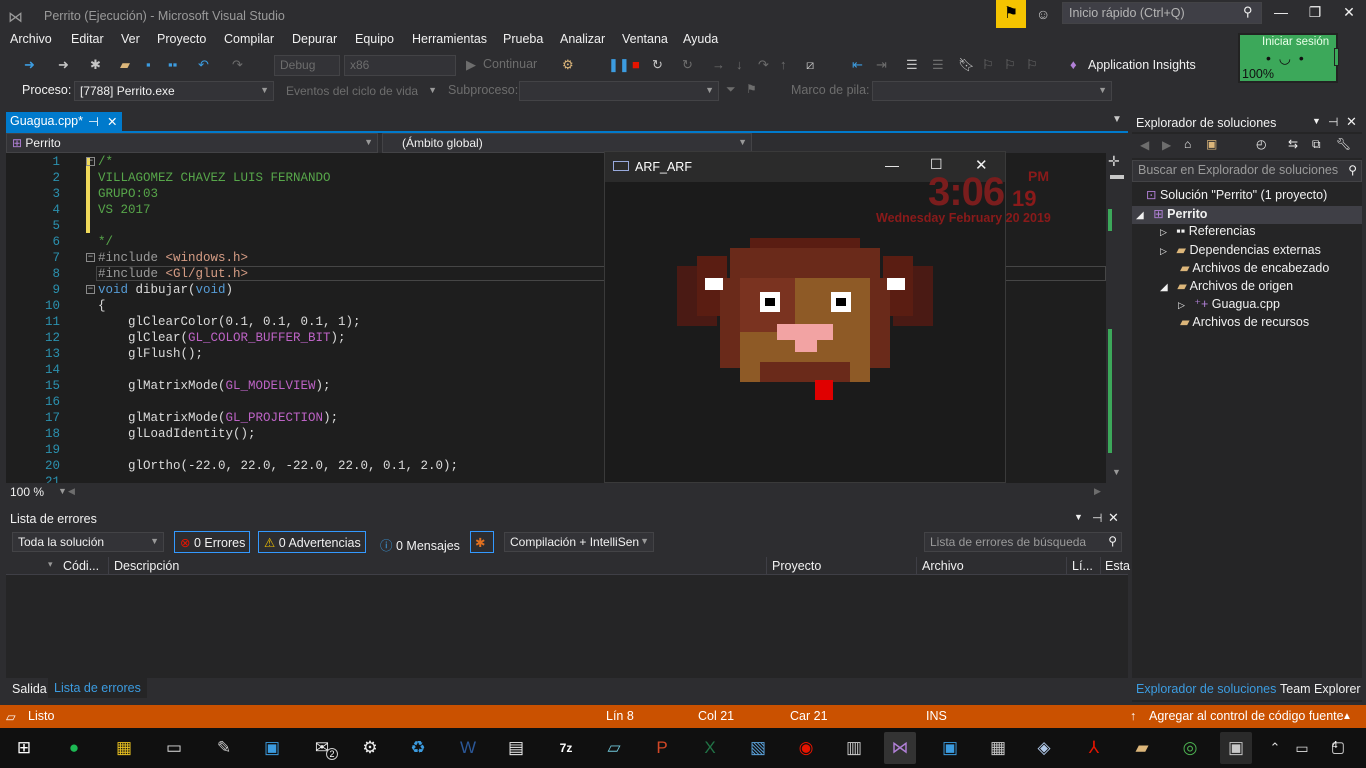 The width and height of the screenshot is (1366, 768). Describe the element at coordinates (1144, 145) in the screenshot. I see `back-icon: ◀` at that location.